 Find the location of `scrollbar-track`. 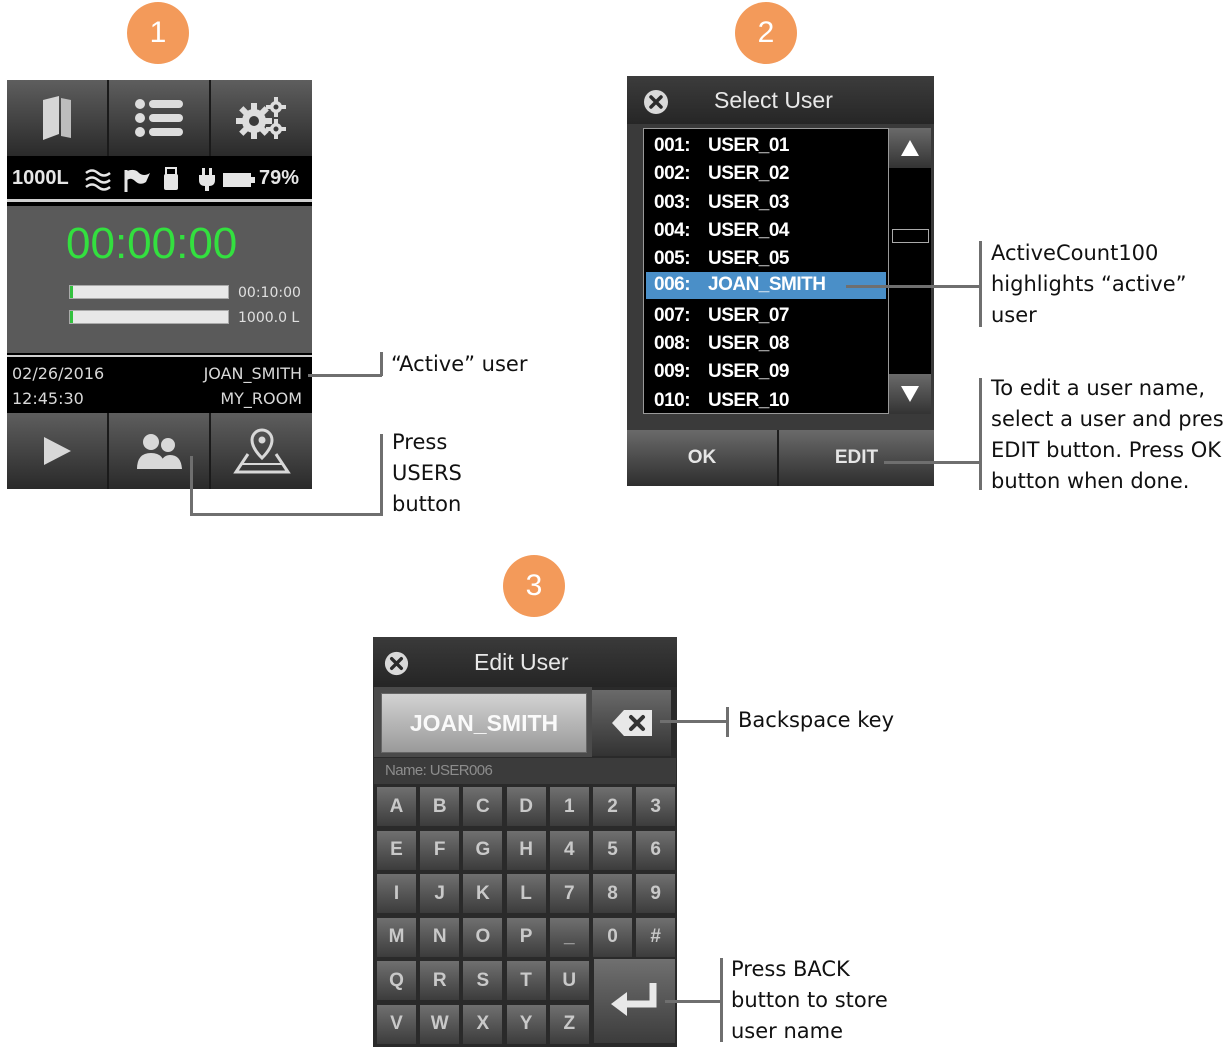

scrollbar-track is located at coordinates (910, 271).